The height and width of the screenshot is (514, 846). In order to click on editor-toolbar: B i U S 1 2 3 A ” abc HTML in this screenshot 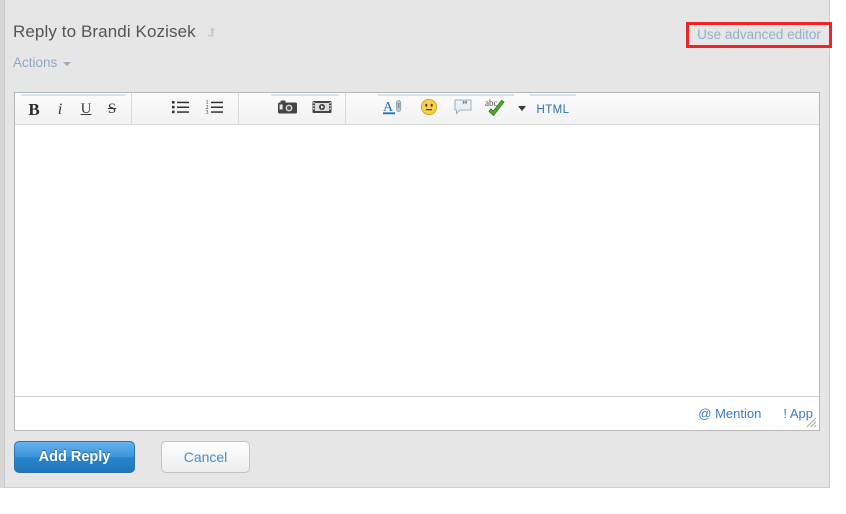, I will do `click(417, 109)`.